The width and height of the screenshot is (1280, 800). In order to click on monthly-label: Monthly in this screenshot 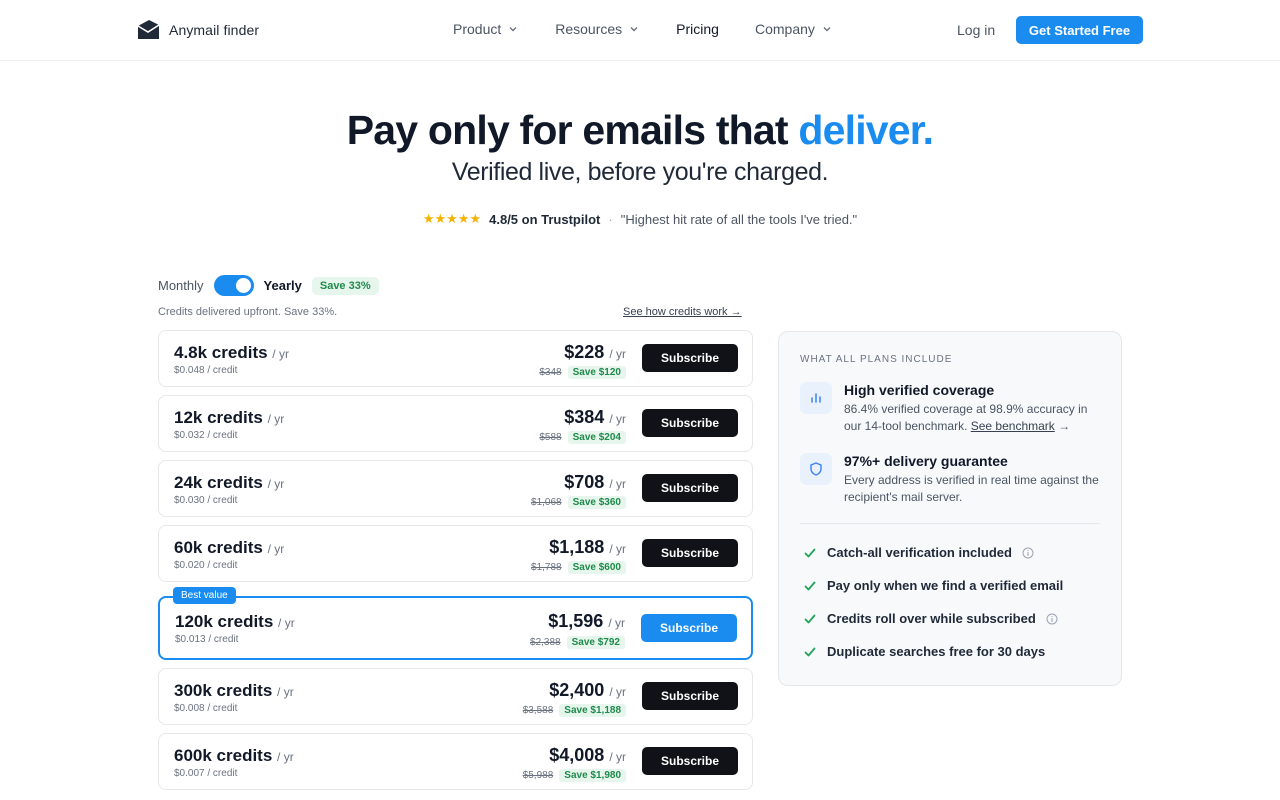, I will do `click(181, 285)`.